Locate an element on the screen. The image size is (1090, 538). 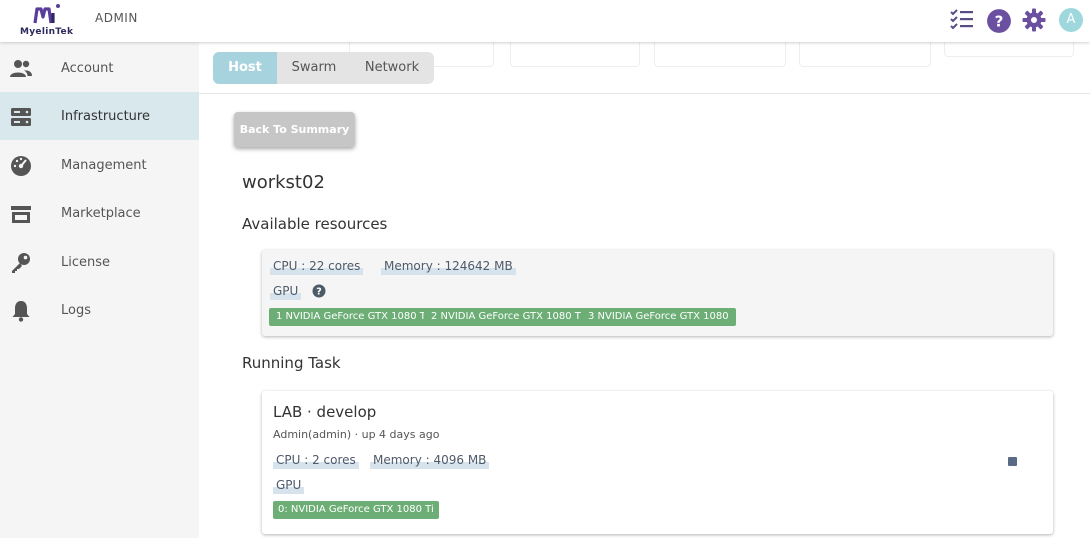
key-icon is located at coordinates (21, 263).